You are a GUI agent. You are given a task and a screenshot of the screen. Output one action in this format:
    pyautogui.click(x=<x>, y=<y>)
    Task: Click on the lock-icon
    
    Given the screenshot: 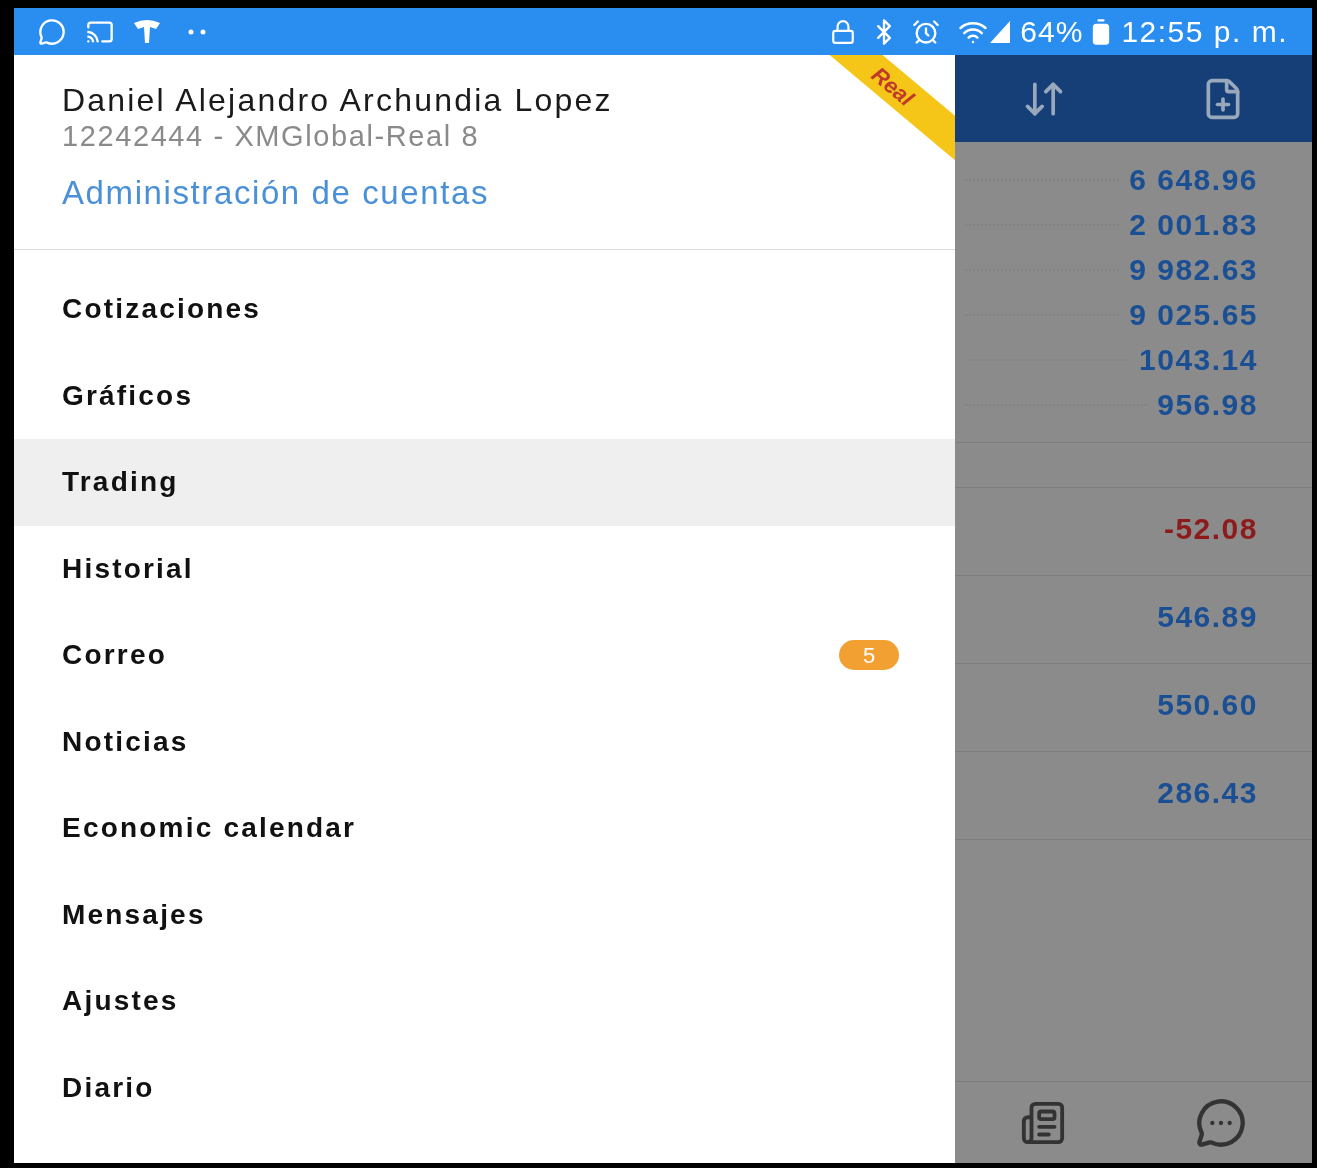 What is the action you would take?
    pyautogui.click(x=843, y=31)
    